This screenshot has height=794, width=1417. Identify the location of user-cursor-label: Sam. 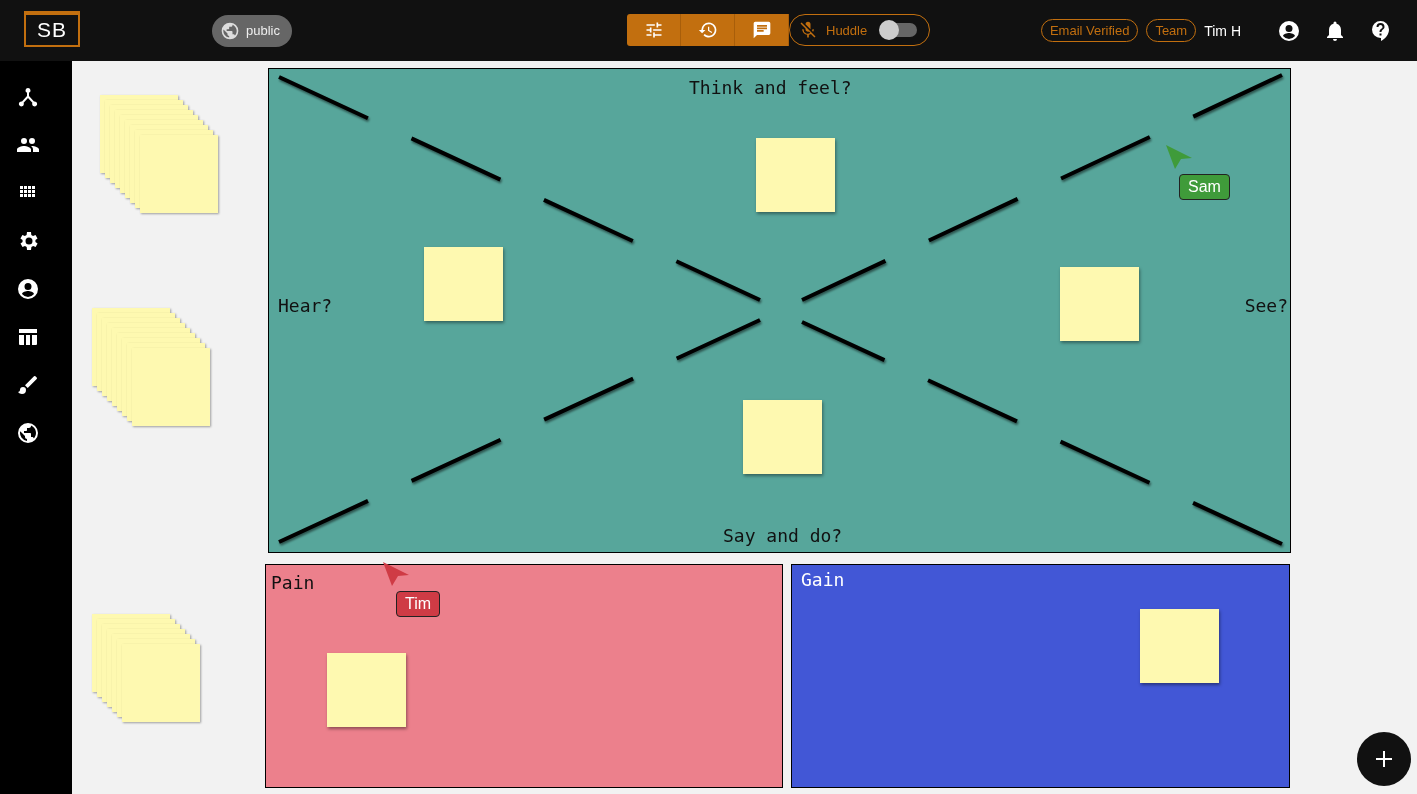
(1204, 187).